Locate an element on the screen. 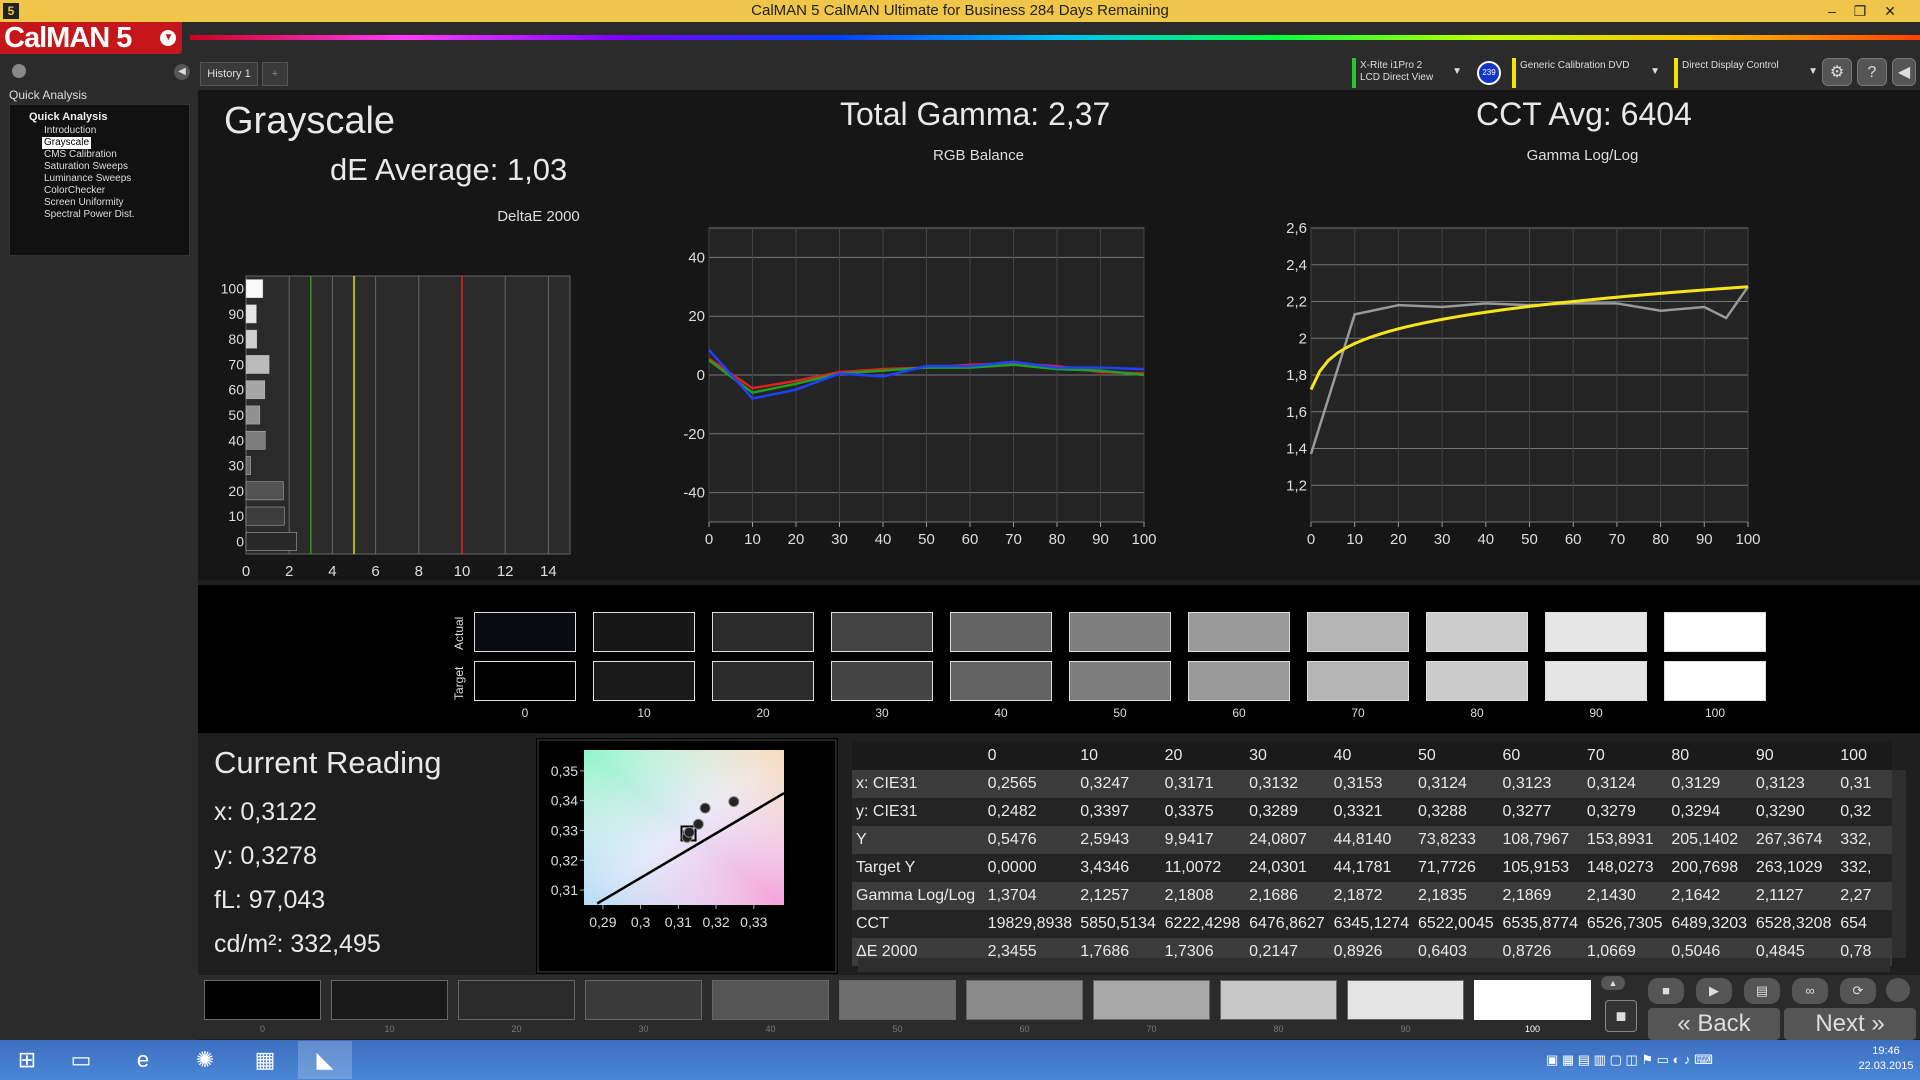 This screenshot has width=1920, height=1080. gear-icon: ⚙ is located at coordinates (1837, 72).